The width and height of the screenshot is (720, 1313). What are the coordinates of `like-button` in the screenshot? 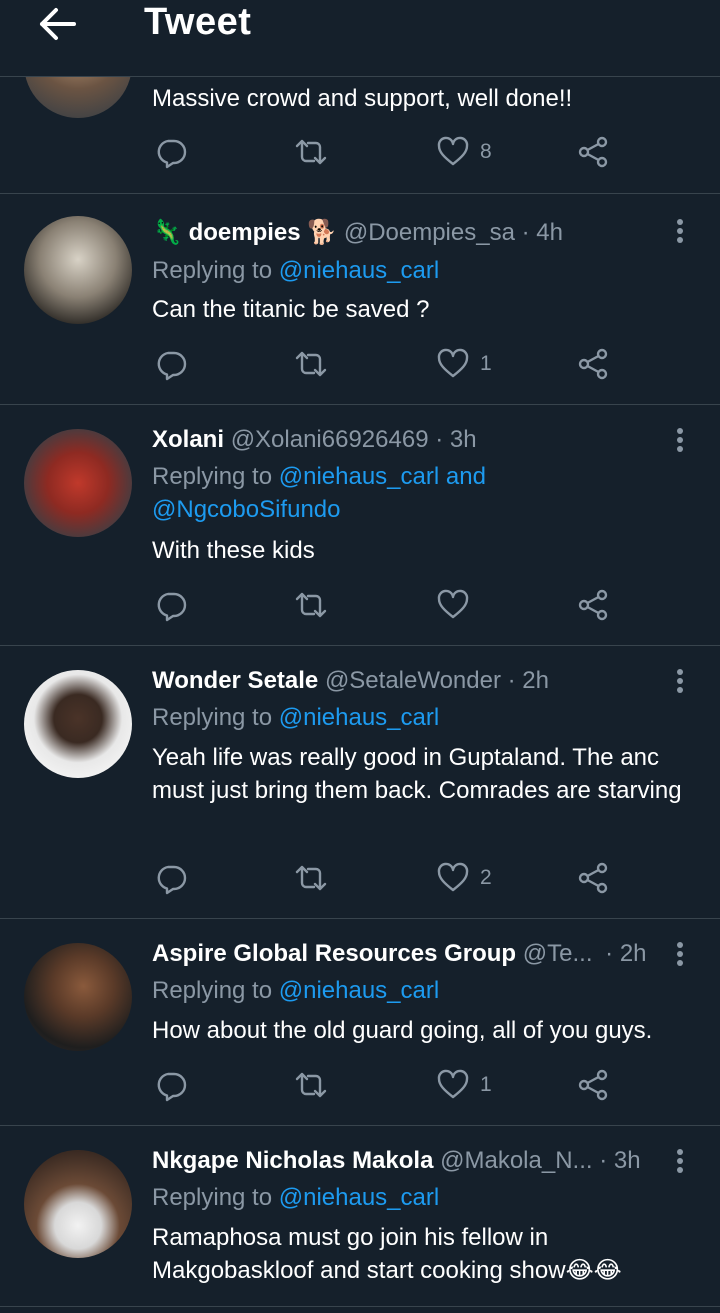 It's located at (458, 605).